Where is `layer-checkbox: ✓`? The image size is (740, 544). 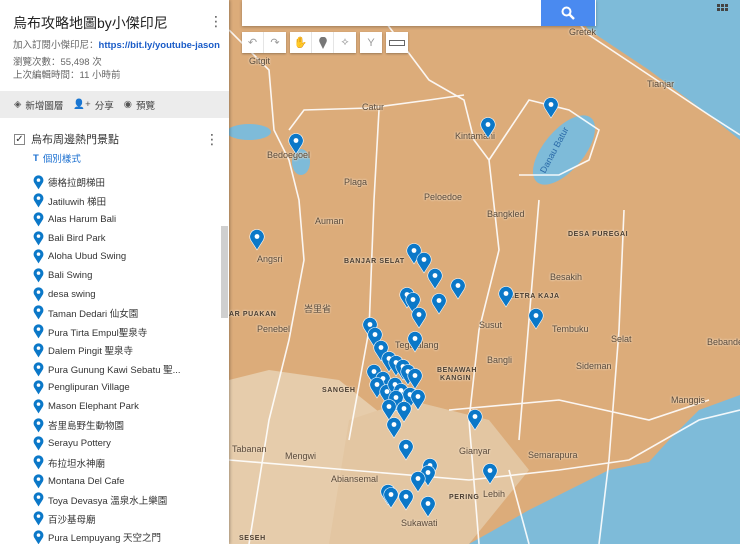 layer-checkbox: ✓ is located at coordinates (19, 139).